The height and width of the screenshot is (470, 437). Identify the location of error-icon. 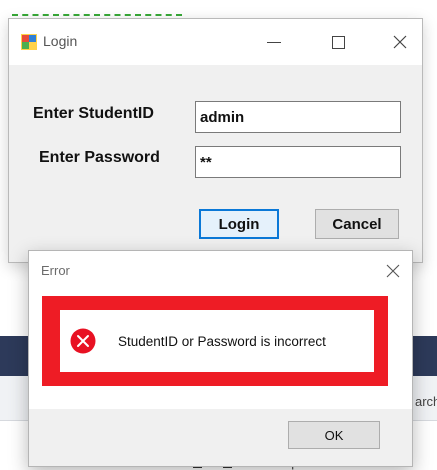
(83, 341).